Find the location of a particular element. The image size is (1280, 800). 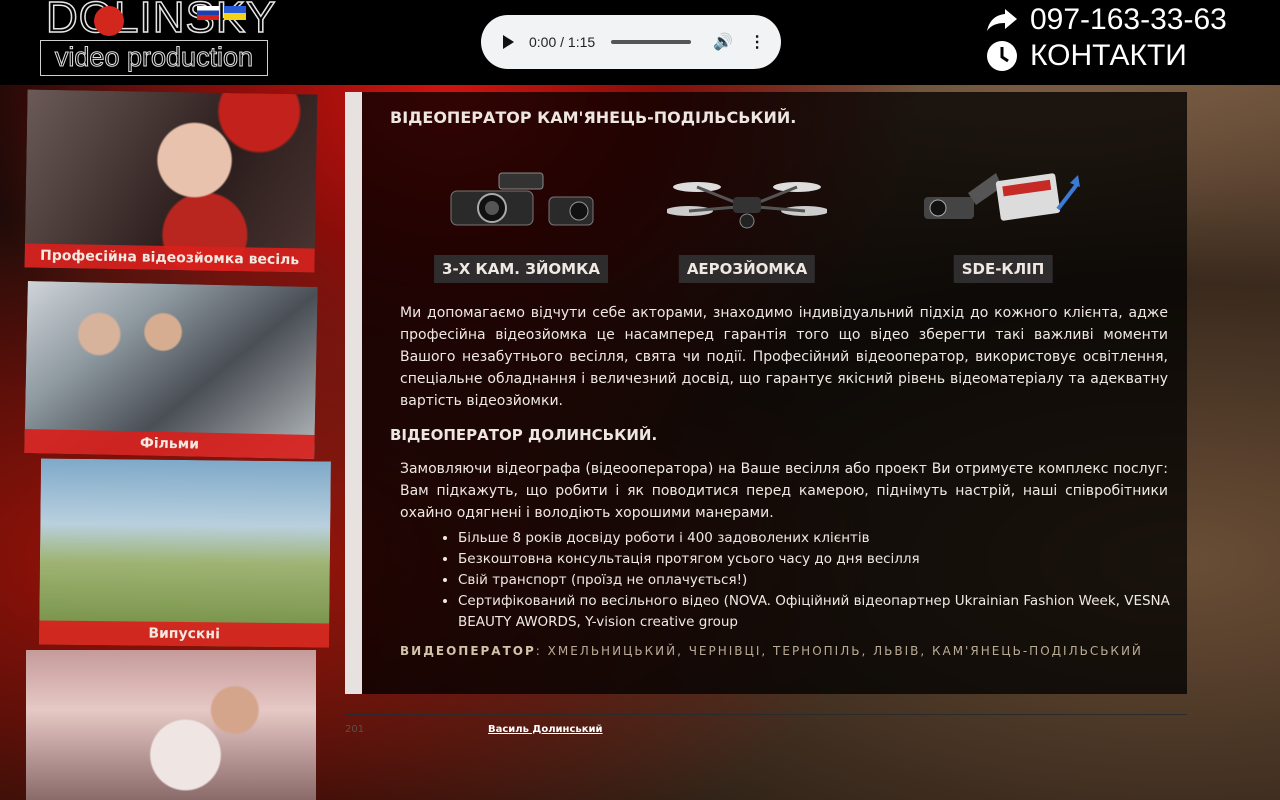

section-subtitle: ВІДЕОПЕРАТОР ДОЛИНСЬКИЙ. is located at coordinates (524, 435).